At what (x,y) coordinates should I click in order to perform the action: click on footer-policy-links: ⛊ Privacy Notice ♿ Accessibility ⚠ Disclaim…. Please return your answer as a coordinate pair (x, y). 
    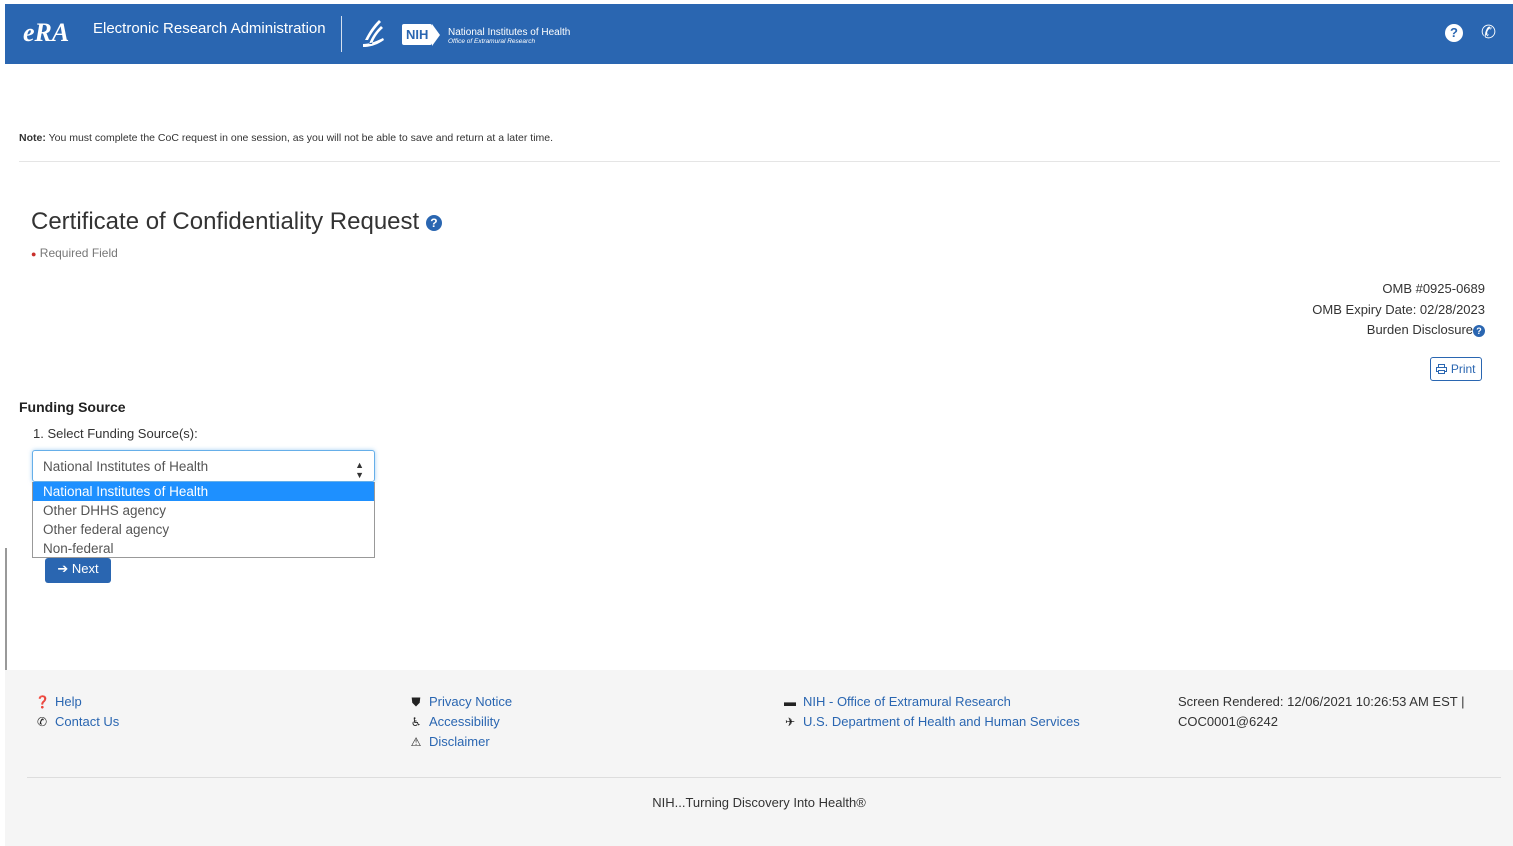
    Looking at the image, I should click on (460, 722).